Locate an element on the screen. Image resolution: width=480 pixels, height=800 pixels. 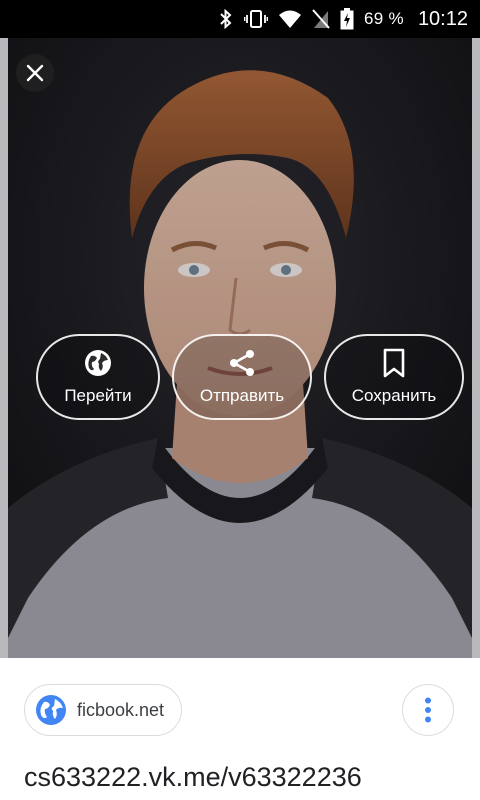
close-button is located at coordinates (35, 73).